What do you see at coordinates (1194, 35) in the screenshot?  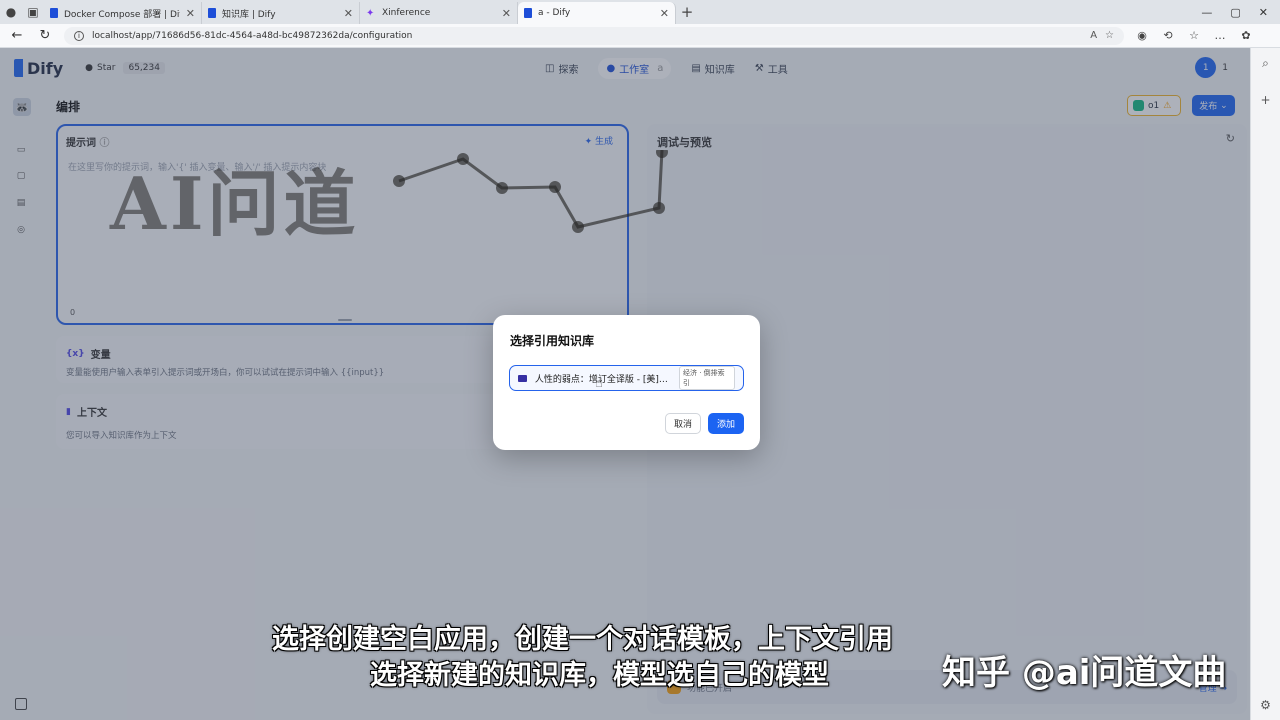 I see `favorites-icon: ☆` at bounding box center [1194, 35].